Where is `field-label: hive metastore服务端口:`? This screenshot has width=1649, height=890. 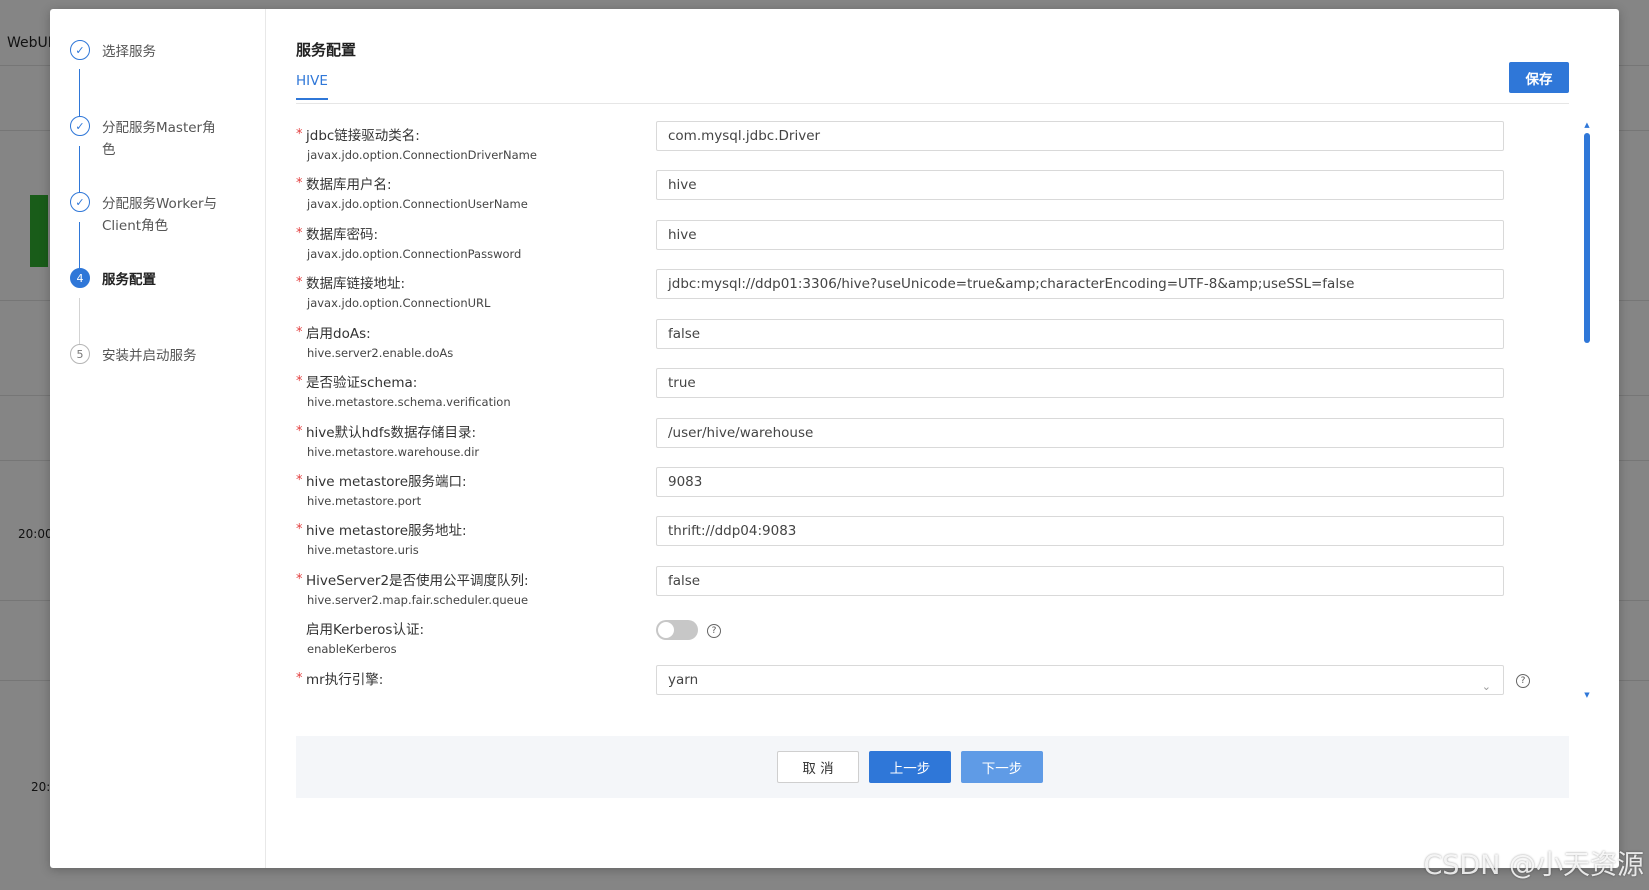
field-label: hive metastore服务端口: is located at coordinates (386, 482).